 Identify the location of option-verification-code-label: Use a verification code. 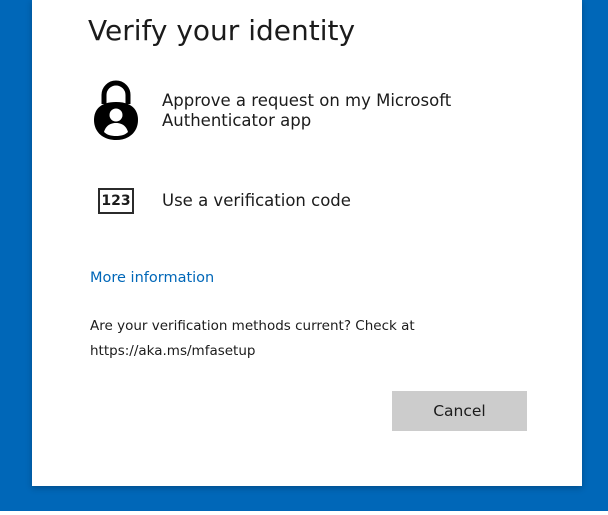
(256, 200).